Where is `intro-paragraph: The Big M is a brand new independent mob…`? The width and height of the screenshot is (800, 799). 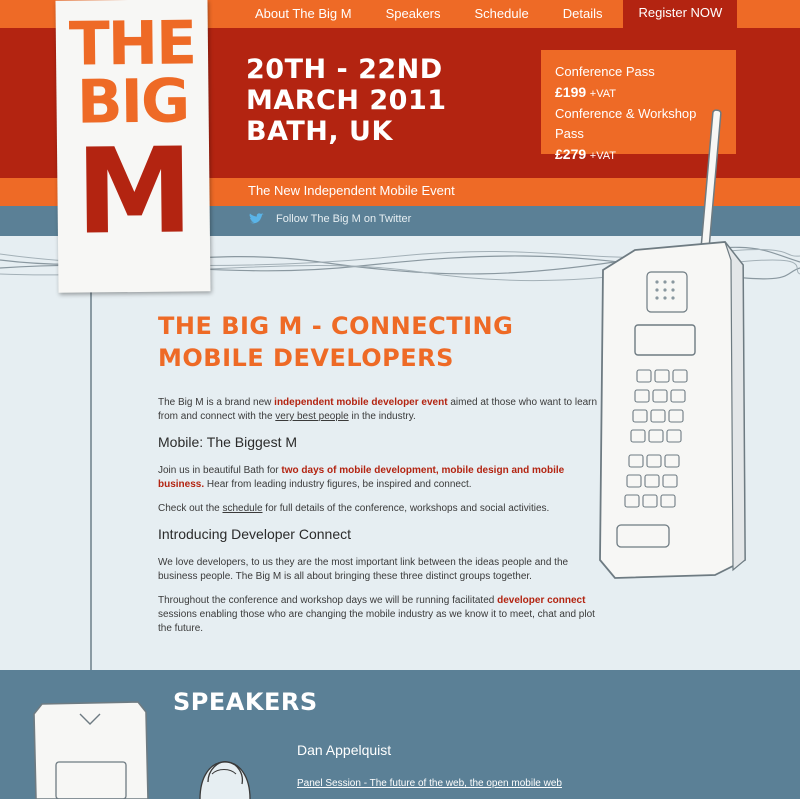 intro-paragraph: The Big M is a brand new independent mob… is located at coordinates (378, 410).